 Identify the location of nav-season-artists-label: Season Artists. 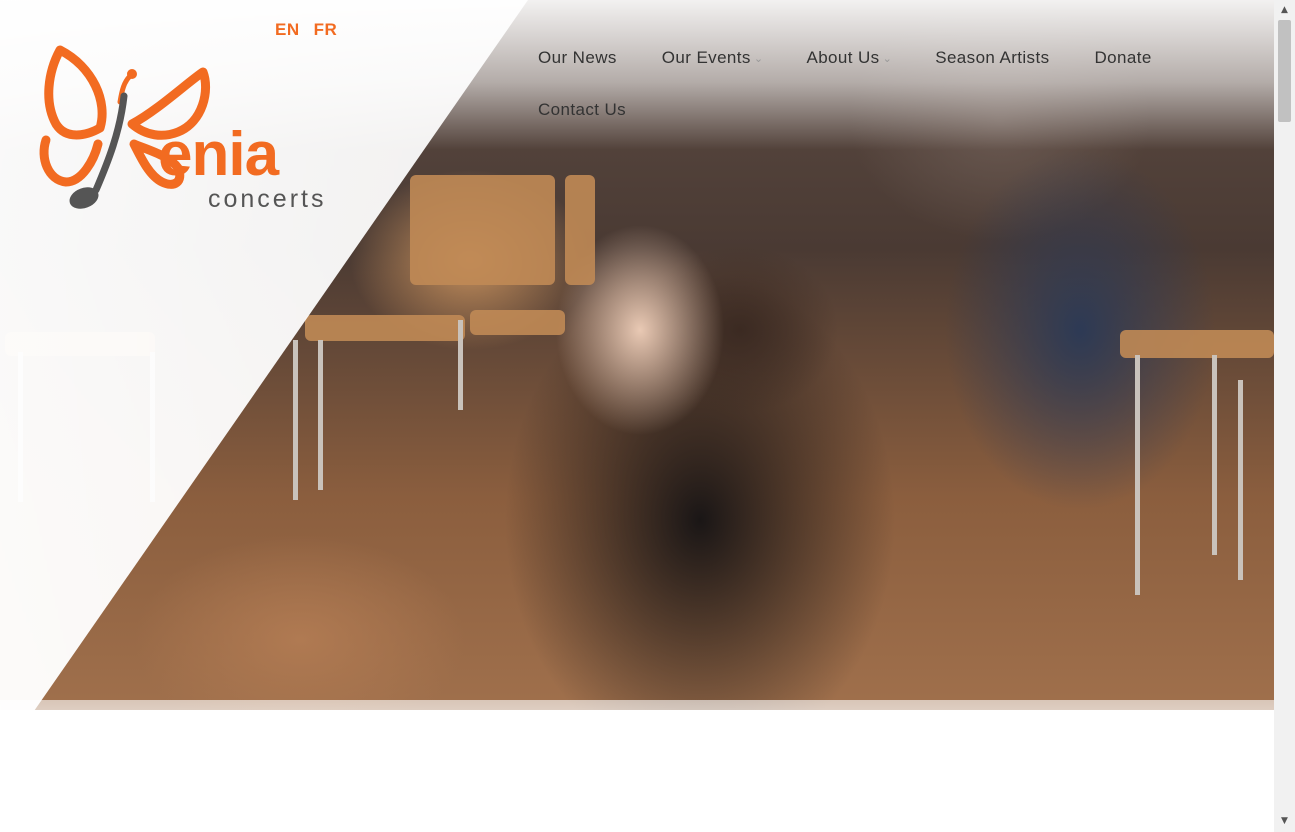
(992, 57).